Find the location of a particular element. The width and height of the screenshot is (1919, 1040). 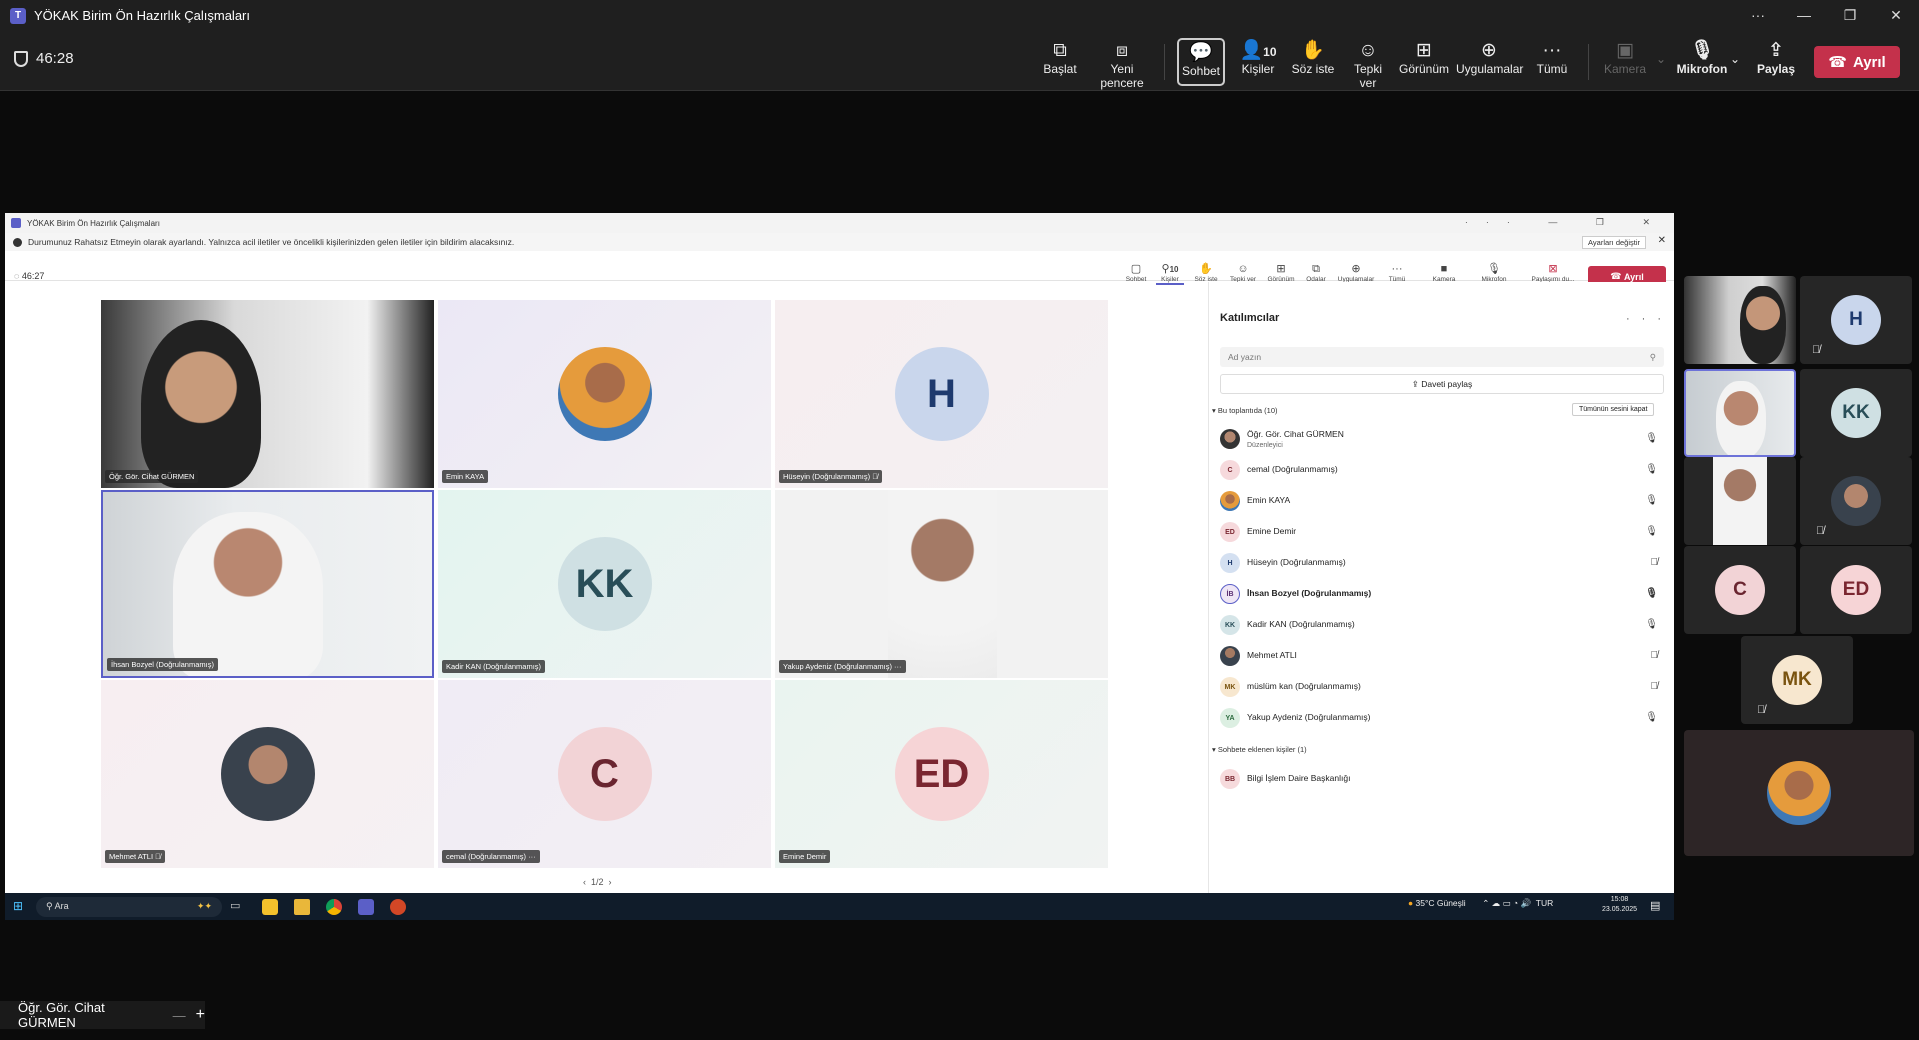

add-icon: + is located at coordinates (200, 1015).